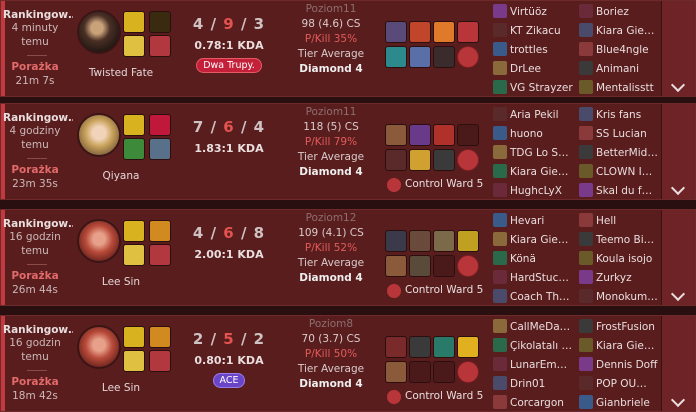 This screenshot has width=696, height=412. Describe the element at coordinates (535, 68) in the screenshot. I see `participant-link: DrLee` at that location.